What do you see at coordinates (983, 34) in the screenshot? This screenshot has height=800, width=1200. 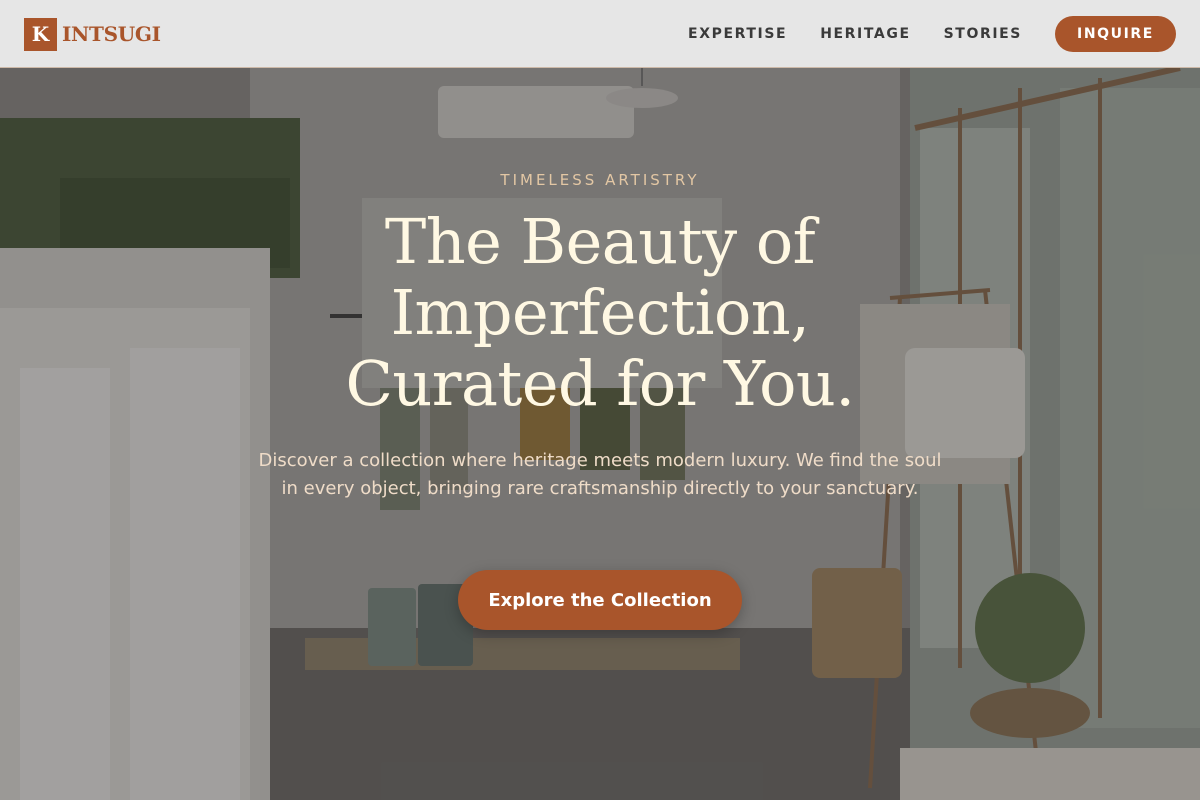 I see `nav-link-stories: STORIES` at bounding box center [983, 34].